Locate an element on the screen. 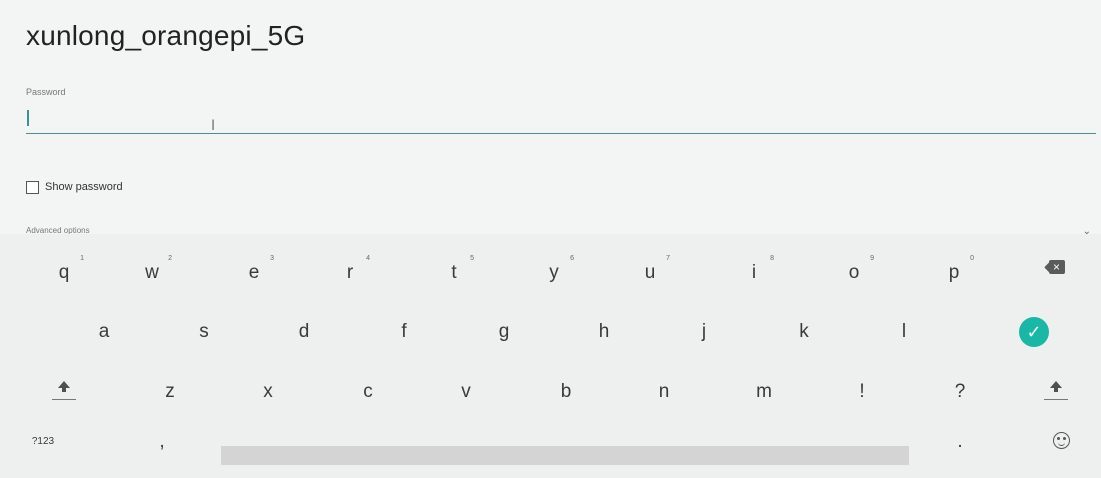 Image resolution: width=1101 pixels, height=478 pixels. key-n: n is located at coordinates (664, 392).